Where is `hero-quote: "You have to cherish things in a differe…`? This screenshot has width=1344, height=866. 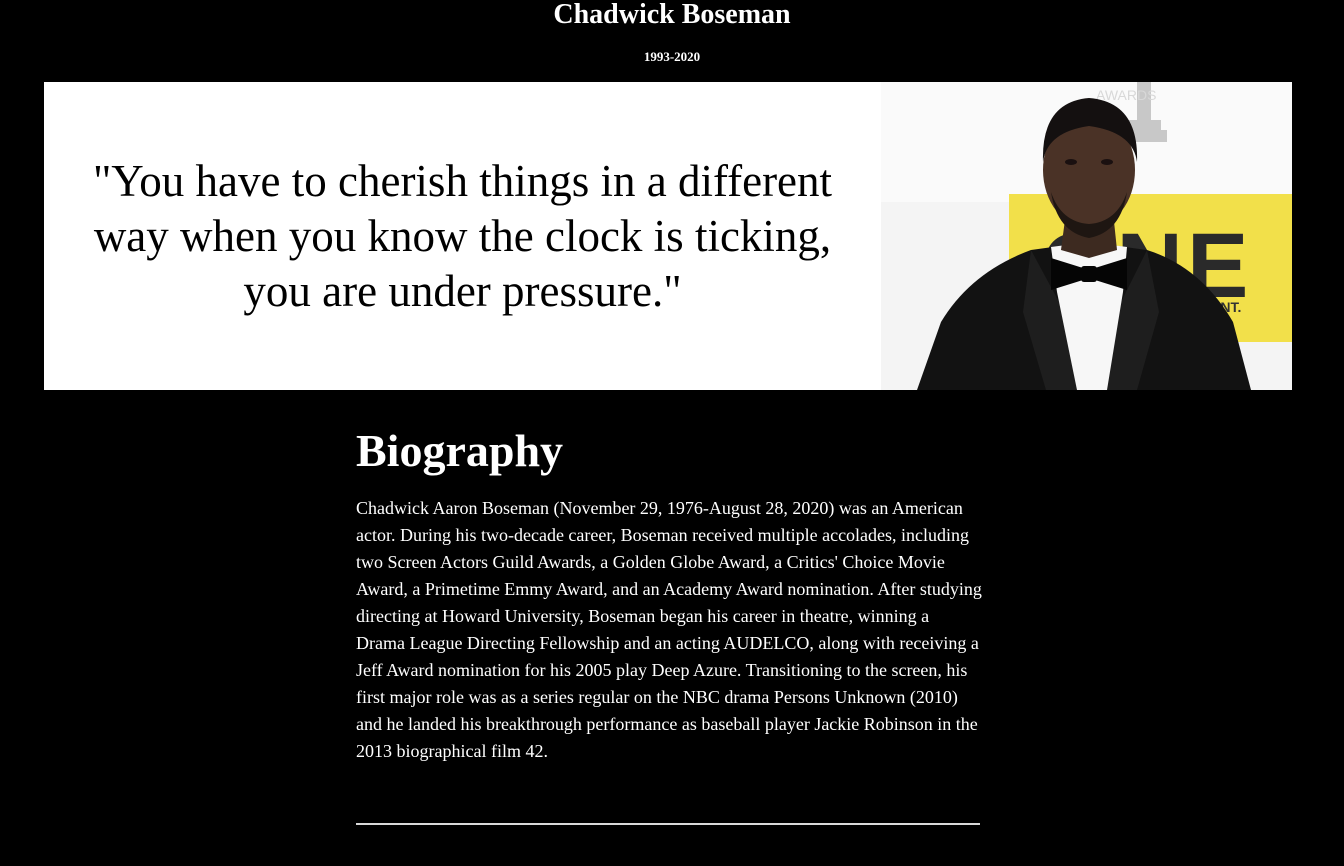 hero-quote: "You have to cherish things in a differe… is located at coordinates (462, 235).